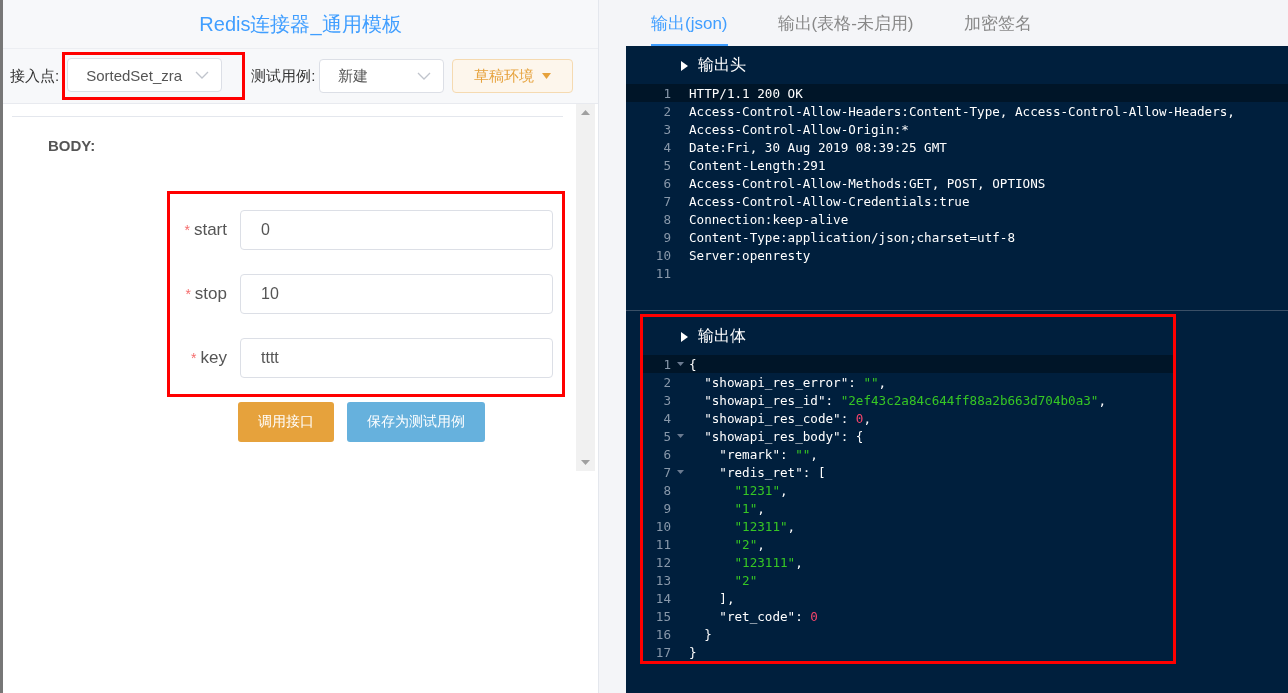  What do you see at coordinates (795, 382) in the screenshot?
I see `code-text: "showapi_res_error": "",` at bounding box center [795, 382].